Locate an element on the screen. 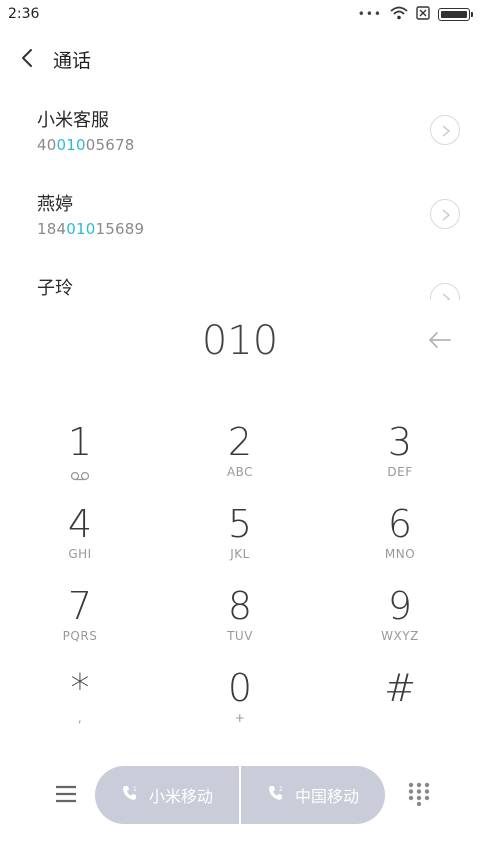  key-5: 5 JKL is located at coordinates (240, 542).